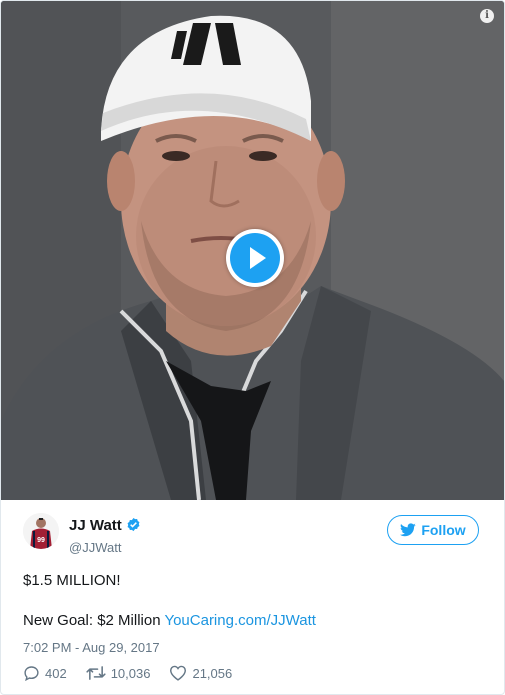 The height and width of the screenshot is (695, 505). I want to click on info-icon: i, so click(487, 16).